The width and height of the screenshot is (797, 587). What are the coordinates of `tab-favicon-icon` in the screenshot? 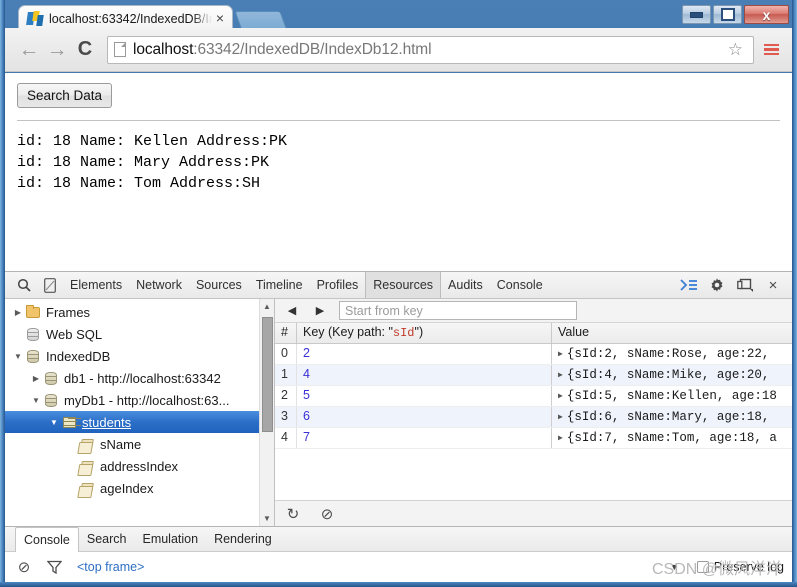 It's located at (35, 18).